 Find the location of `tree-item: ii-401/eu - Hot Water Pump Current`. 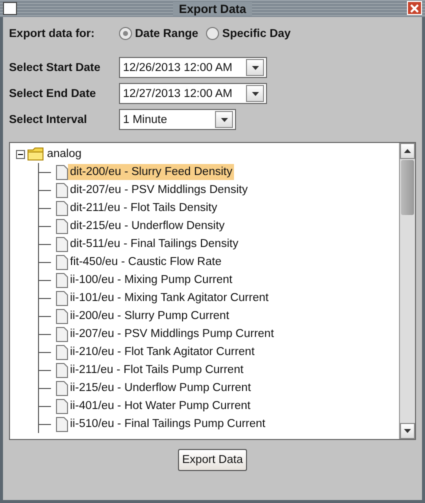

tree-item: ii-401/eu - Hot Water Pump Current is located at coordinates (160, 406).